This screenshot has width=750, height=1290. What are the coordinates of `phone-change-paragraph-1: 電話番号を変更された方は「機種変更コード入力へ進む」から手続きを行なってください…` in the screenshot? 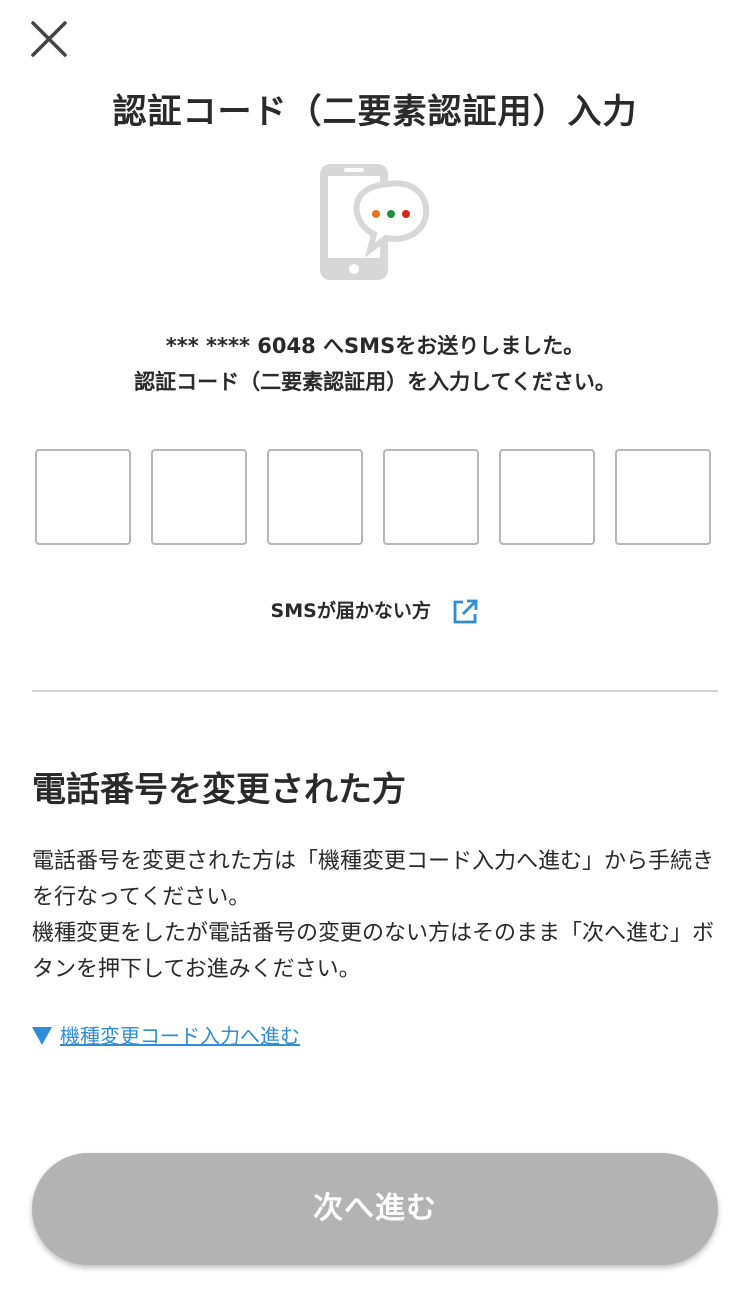 It's located at (373, 879).